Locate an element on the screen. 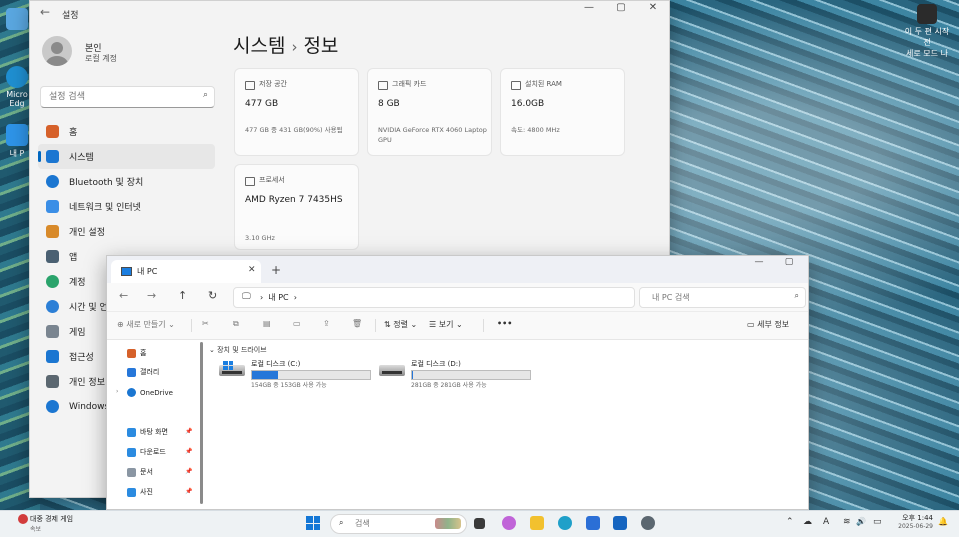 This screenshot has width=959, height=537. breadcrumb-this-pc: 내 PC is located at coordinates (278, 297).